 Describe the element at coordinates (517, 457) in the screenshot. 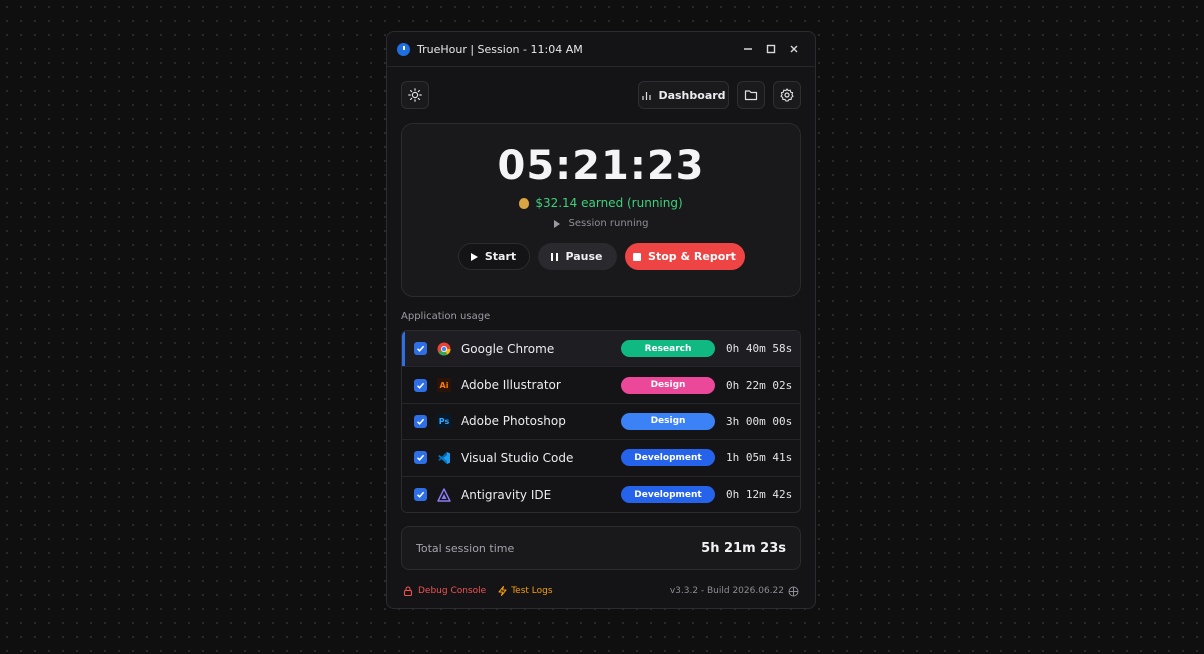

I see `app-name: Visual Studio Code` at that location.